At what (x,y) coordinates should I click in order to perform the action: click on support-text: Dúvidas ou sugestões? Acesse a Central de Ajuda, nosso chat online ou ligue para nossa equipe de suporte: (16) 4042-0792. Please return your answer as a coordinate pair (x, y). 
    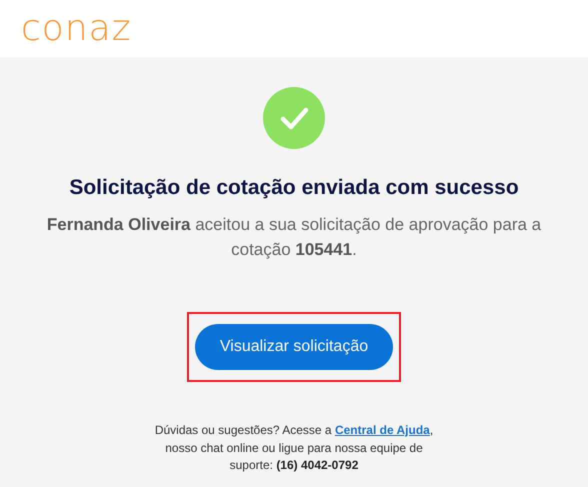
    Looking at the image, I should click on (294, 448).